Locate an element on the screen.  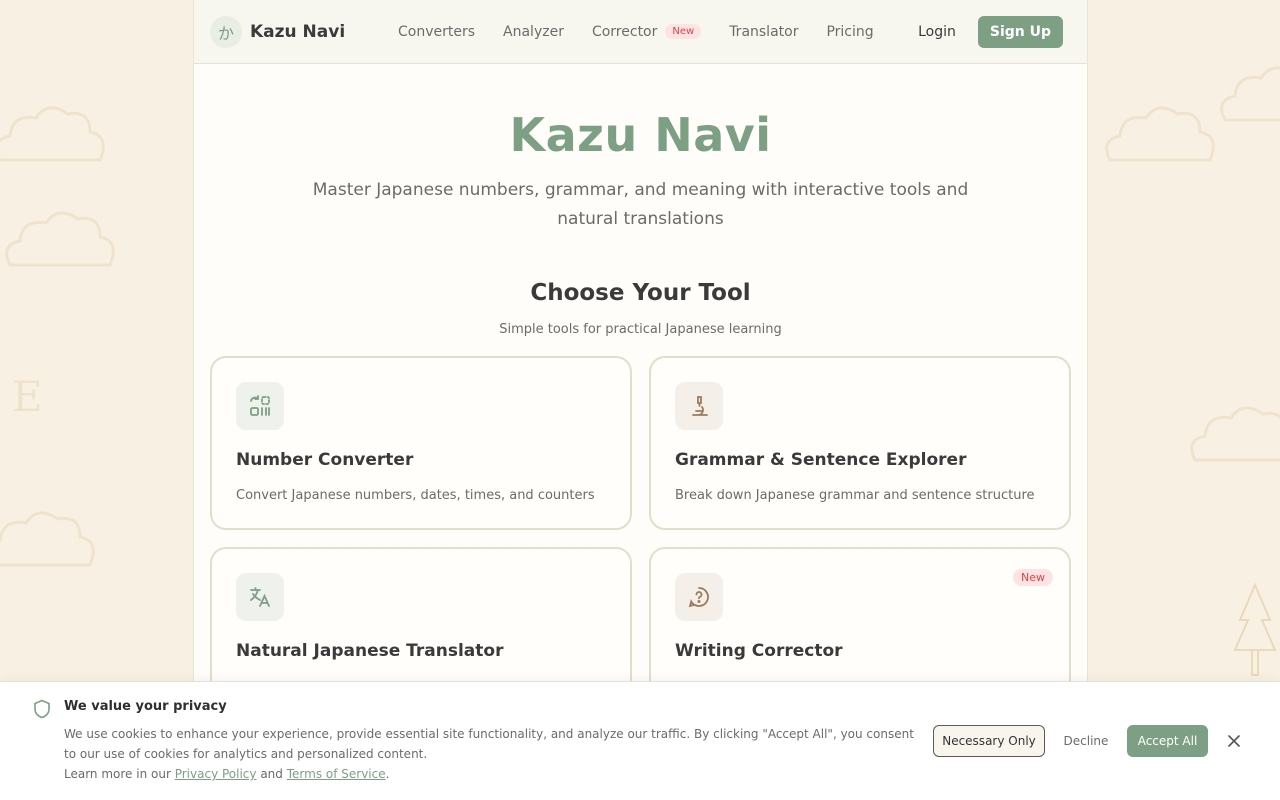
tools-heading: Choose Your Tool is located at coordinates (640, 293).